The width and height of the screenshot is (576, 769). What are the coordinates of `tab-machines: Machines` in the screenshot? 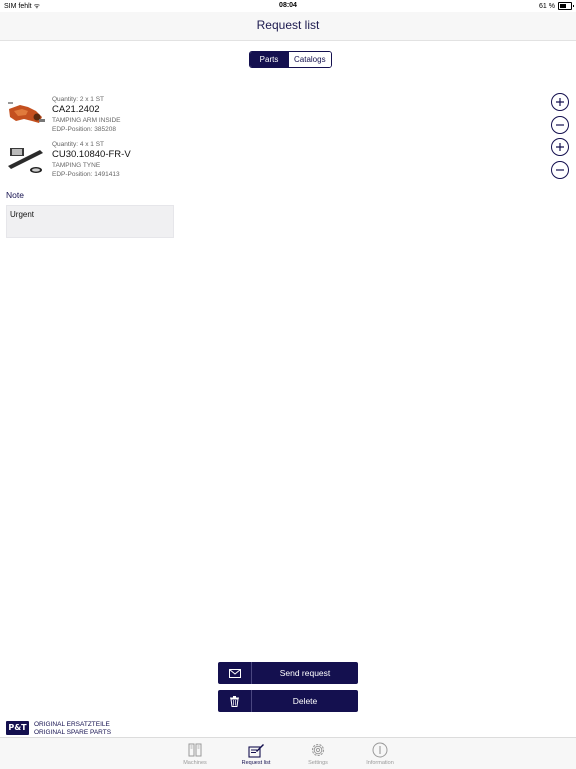 It's located at (195, 753).